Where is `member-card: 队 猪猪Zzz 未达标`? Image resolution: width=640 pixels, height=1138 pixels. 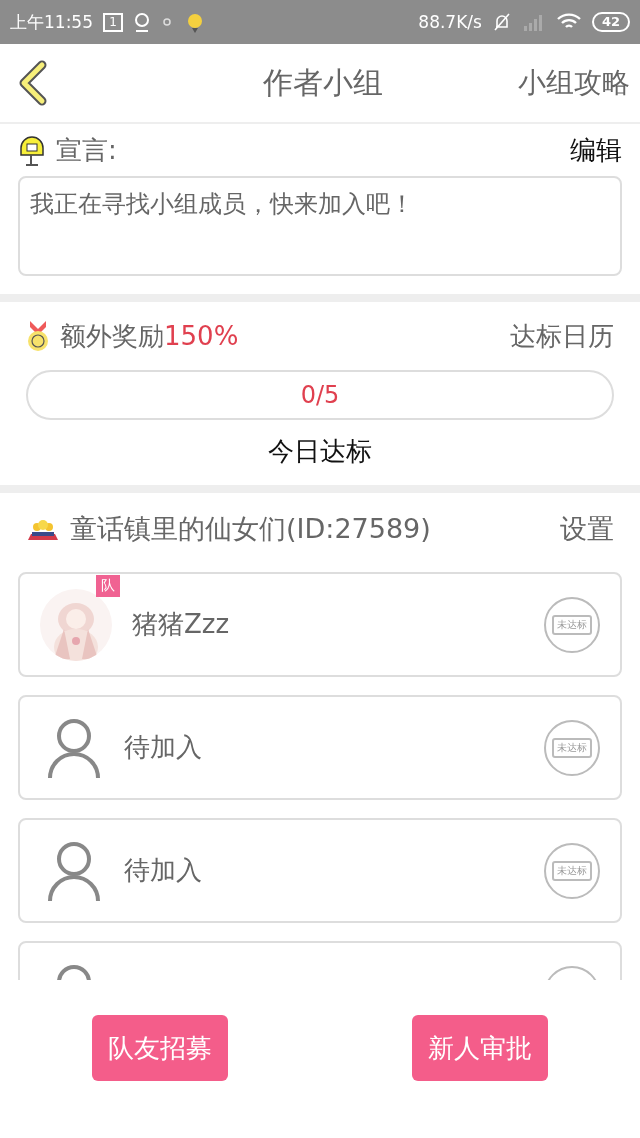
member-card: 队 猪猪Zzz 未达标 is located at coordinates (320, 624).